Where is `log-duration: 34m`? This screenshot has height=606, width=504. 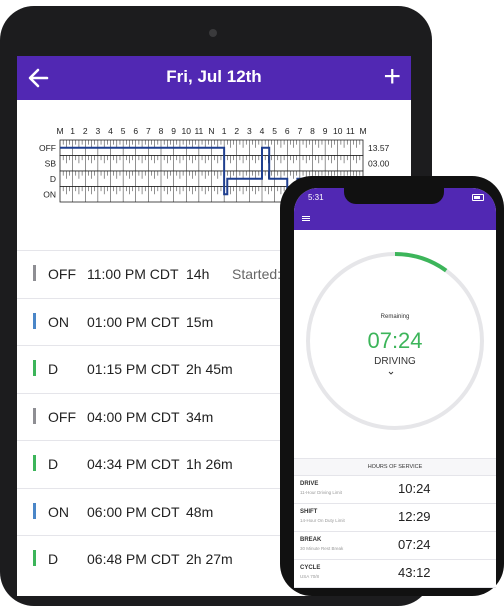 log-duration: 34m is located at coordinates (200, 416).